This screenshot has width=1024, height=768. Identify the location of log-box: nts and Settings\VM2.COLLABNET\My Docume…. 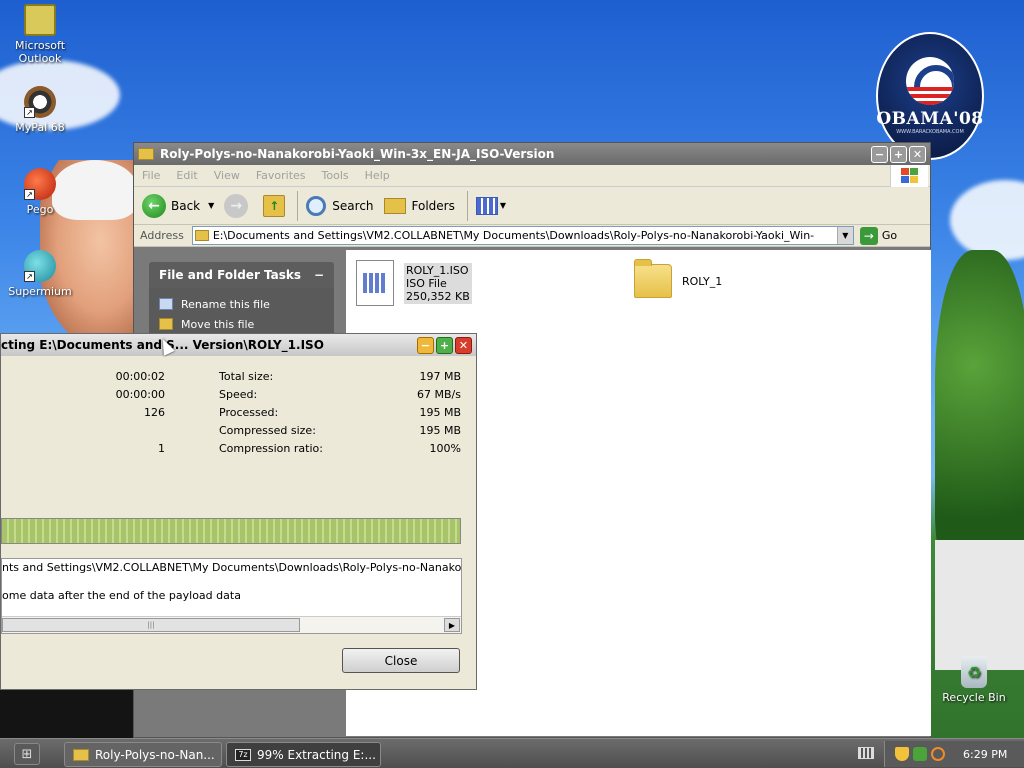
(231, 596).